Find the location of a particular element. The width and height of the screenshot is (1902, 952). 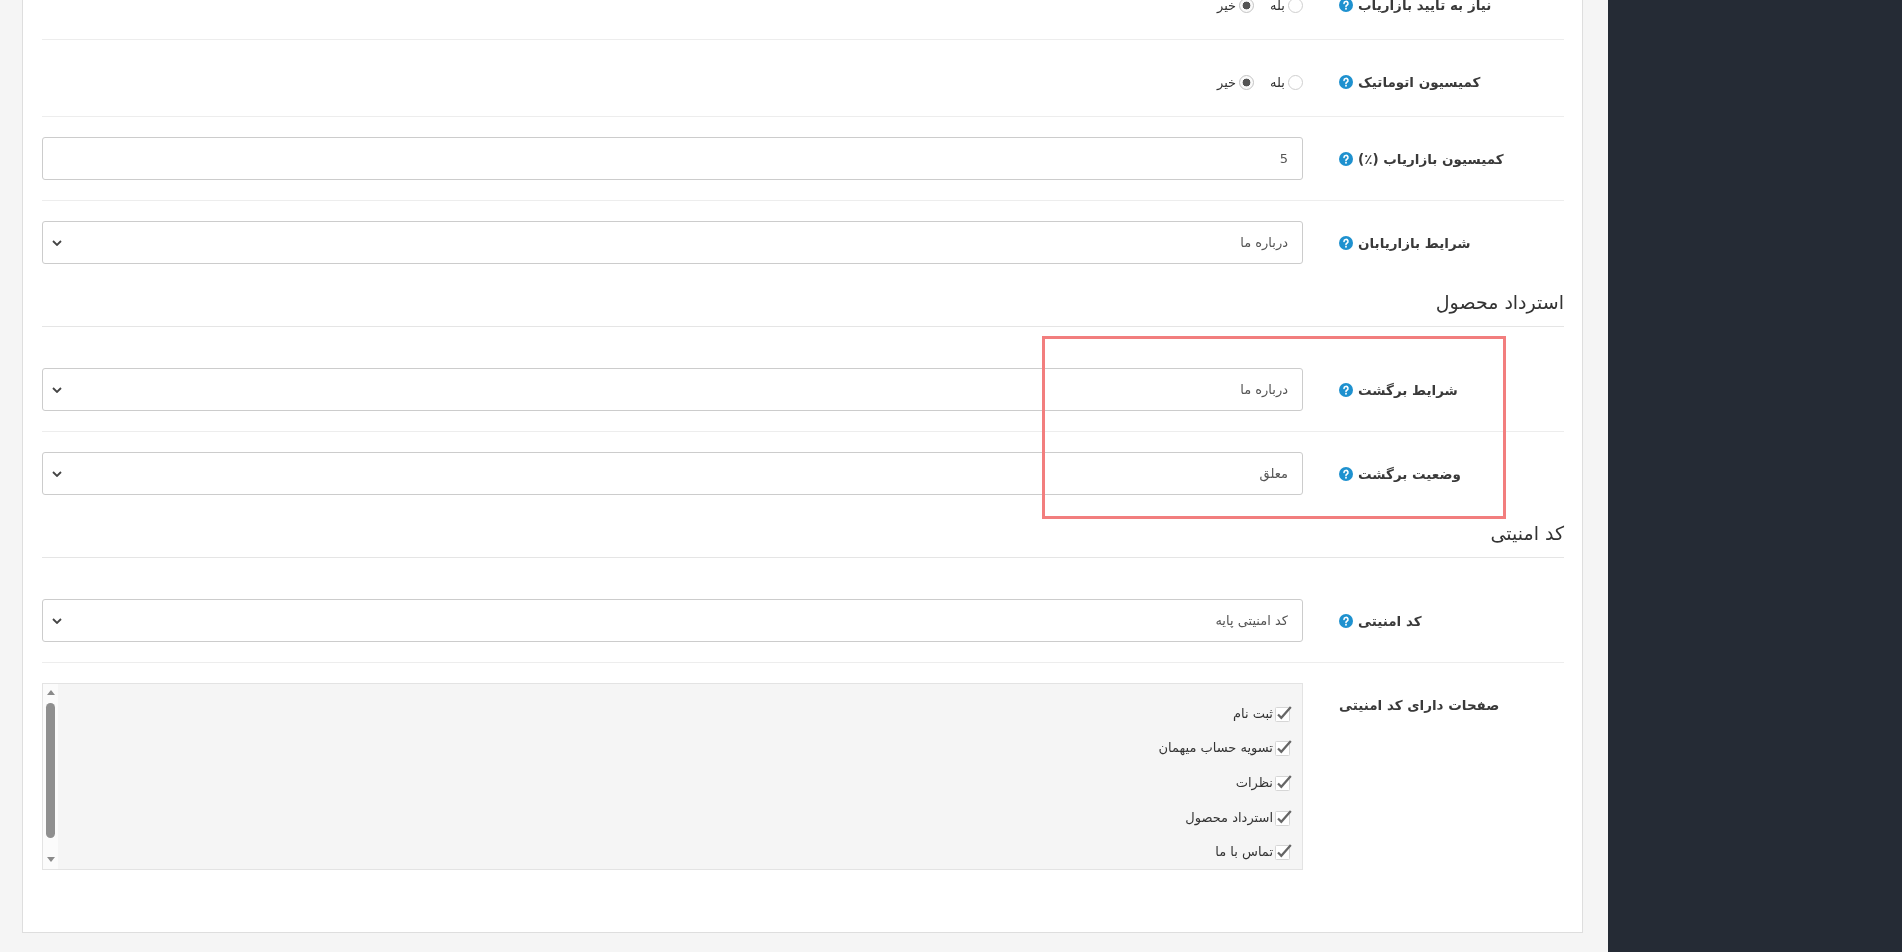

select-field: معلق is located at coordinates (672, 473).